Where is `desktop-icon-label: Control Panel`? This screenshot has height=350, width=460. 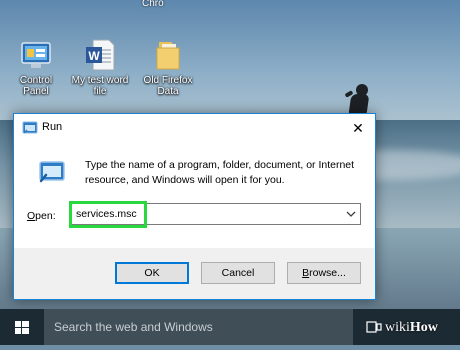 desktop-icon-label: Control Panel is located at coordinates (36, 86).